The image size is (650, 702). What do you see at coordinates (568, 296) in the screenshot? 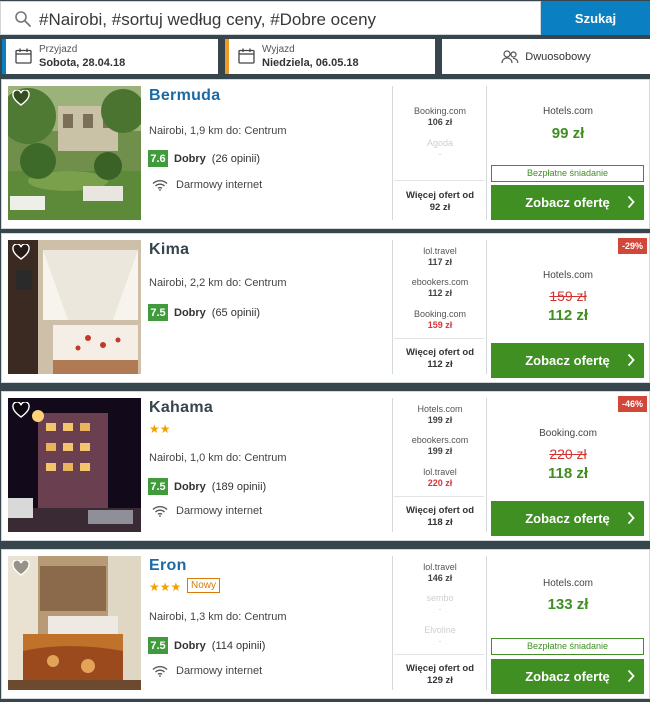
I see `old-price: 159 zł` at bounding box center [568, 296].